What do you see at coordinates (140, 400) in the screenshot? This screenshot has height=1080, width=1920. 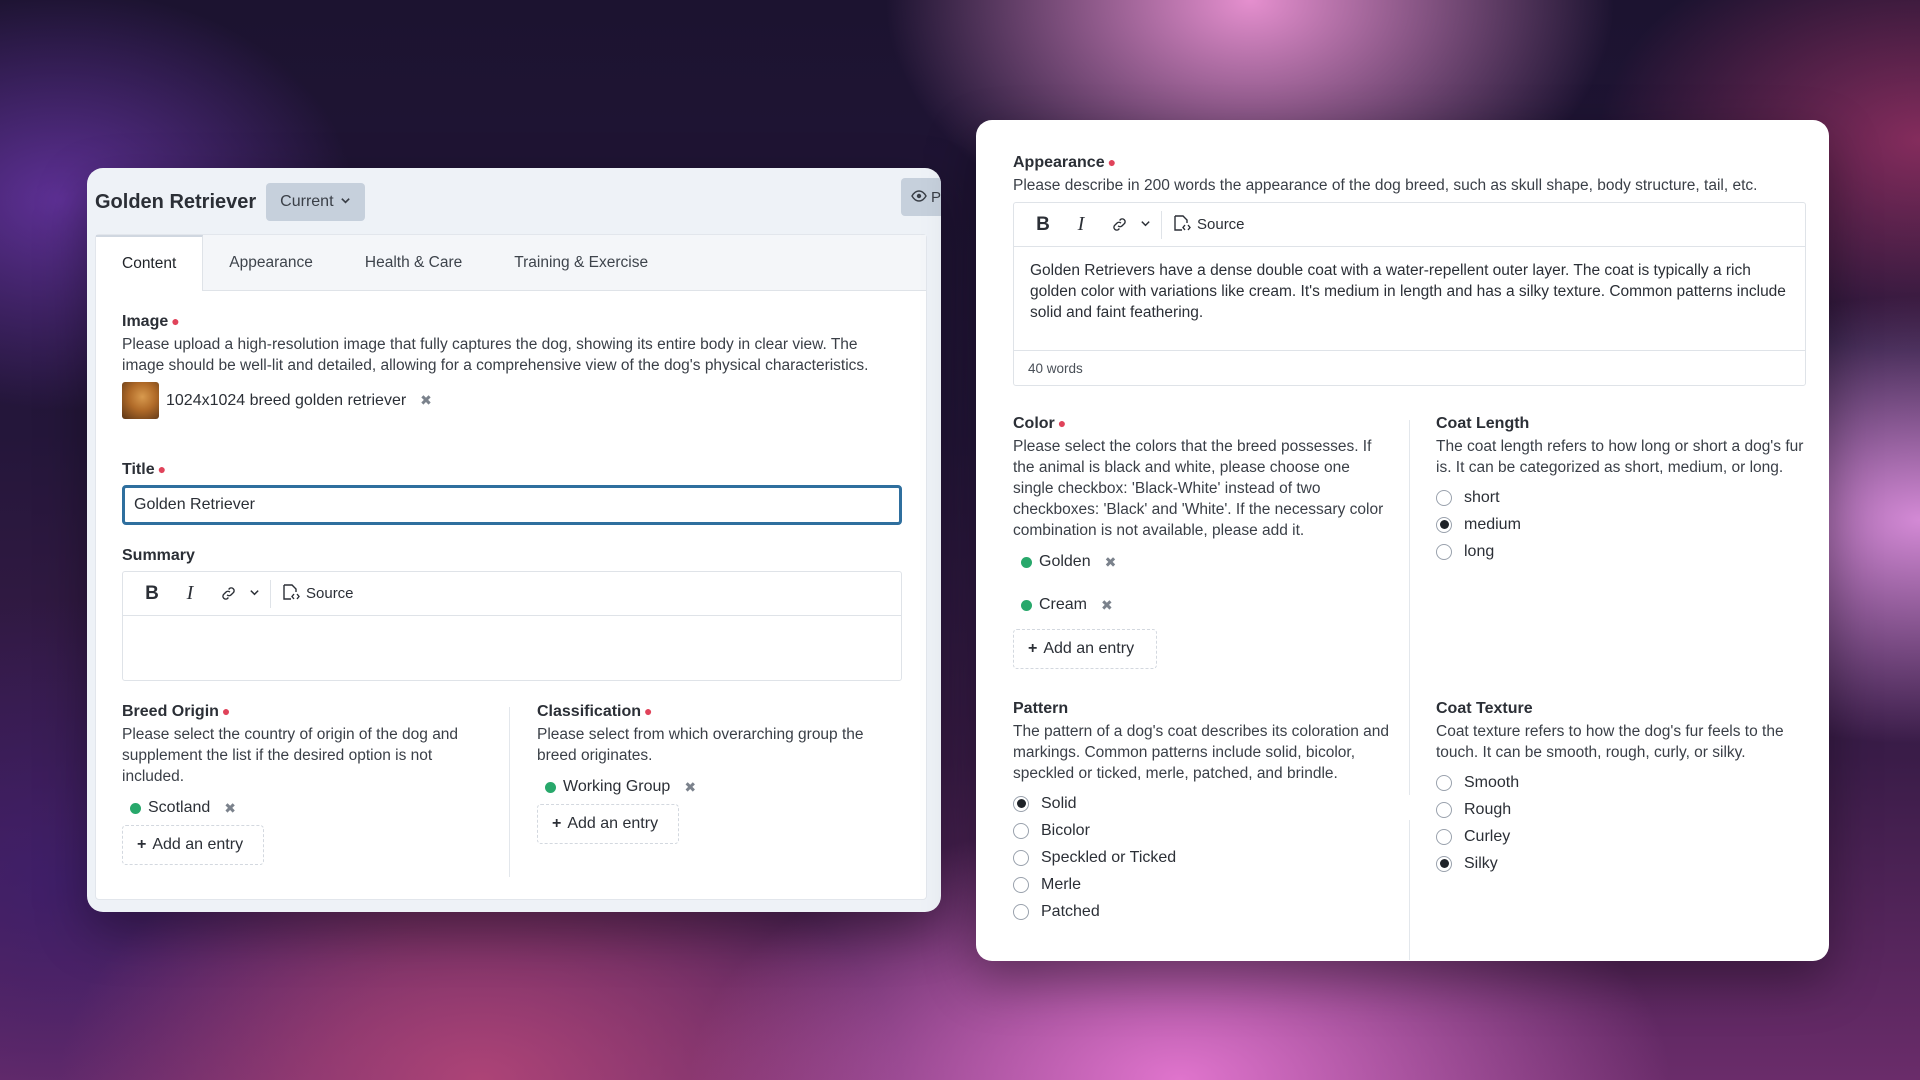 I see `dog-thumbnail` at bounding box center [140, 400].